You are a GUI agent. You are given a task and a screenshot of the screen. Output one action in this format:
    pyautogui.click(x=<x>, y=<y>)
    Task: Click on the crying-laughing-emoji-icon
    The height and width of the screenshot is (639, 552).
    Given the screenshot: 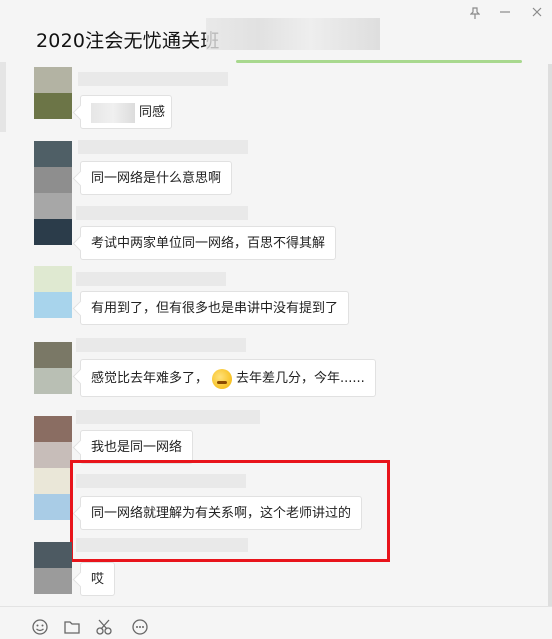 What is the action you would take?
    pyautogui.click(x=222, y=378)
    